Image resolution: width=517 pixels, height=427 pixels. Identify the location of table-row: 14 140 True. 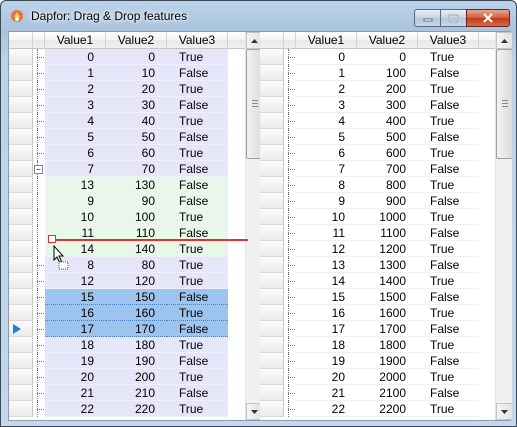
(118, 249).